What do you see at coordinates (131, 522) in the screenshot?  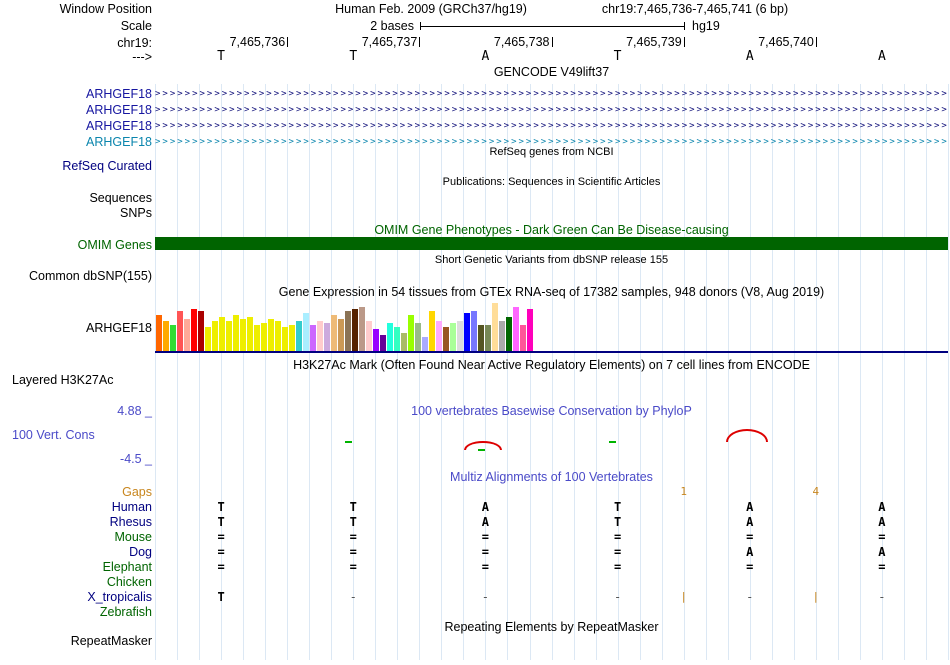 I see `species-label: Rhesus` at bounding box center [131, 522].